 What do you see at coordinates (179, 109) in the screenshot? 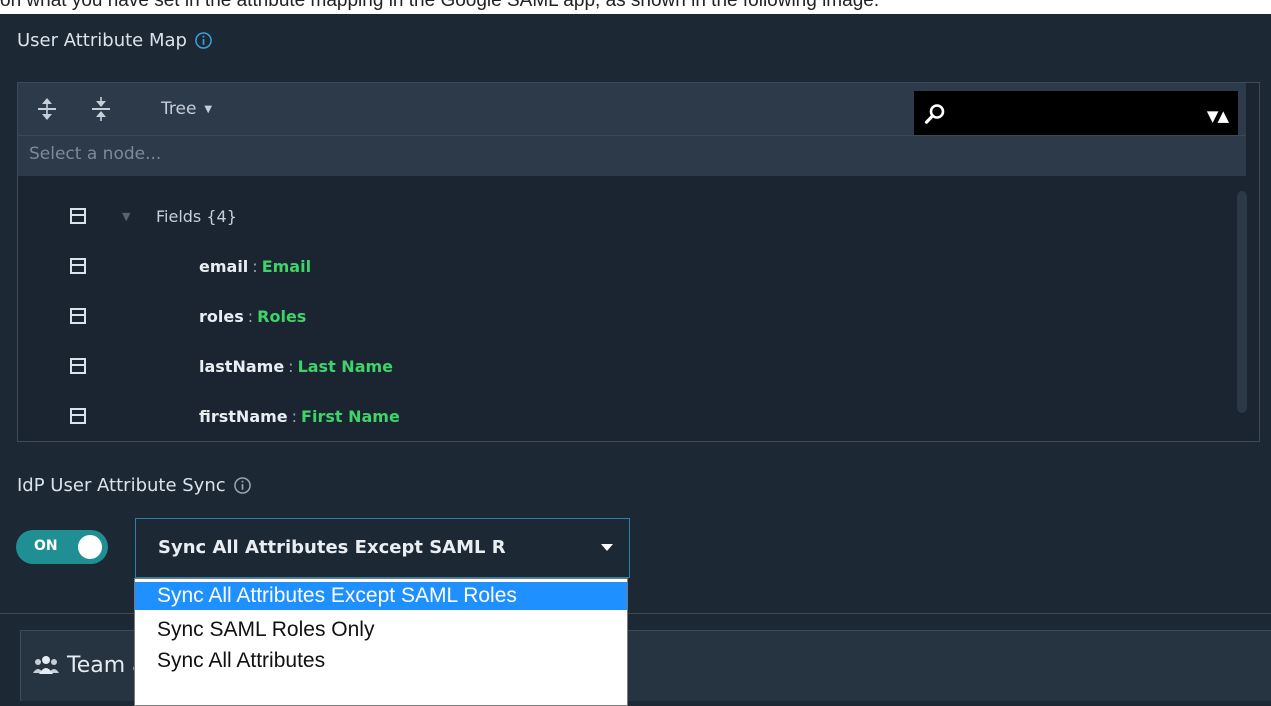
I see `view-mode-label: Tree` at bounding box center [179, 109].